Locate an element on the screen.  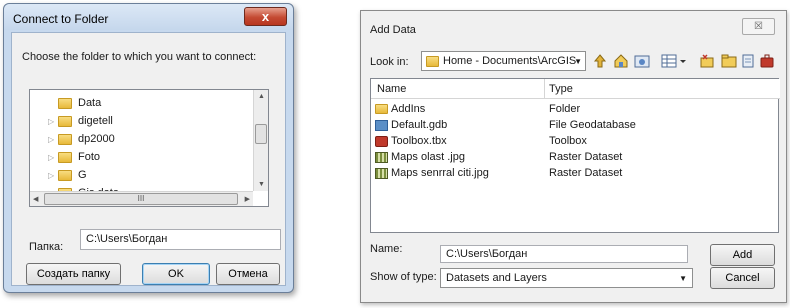
tree-item: ▷ digetell is located at coordinates (80, 121).